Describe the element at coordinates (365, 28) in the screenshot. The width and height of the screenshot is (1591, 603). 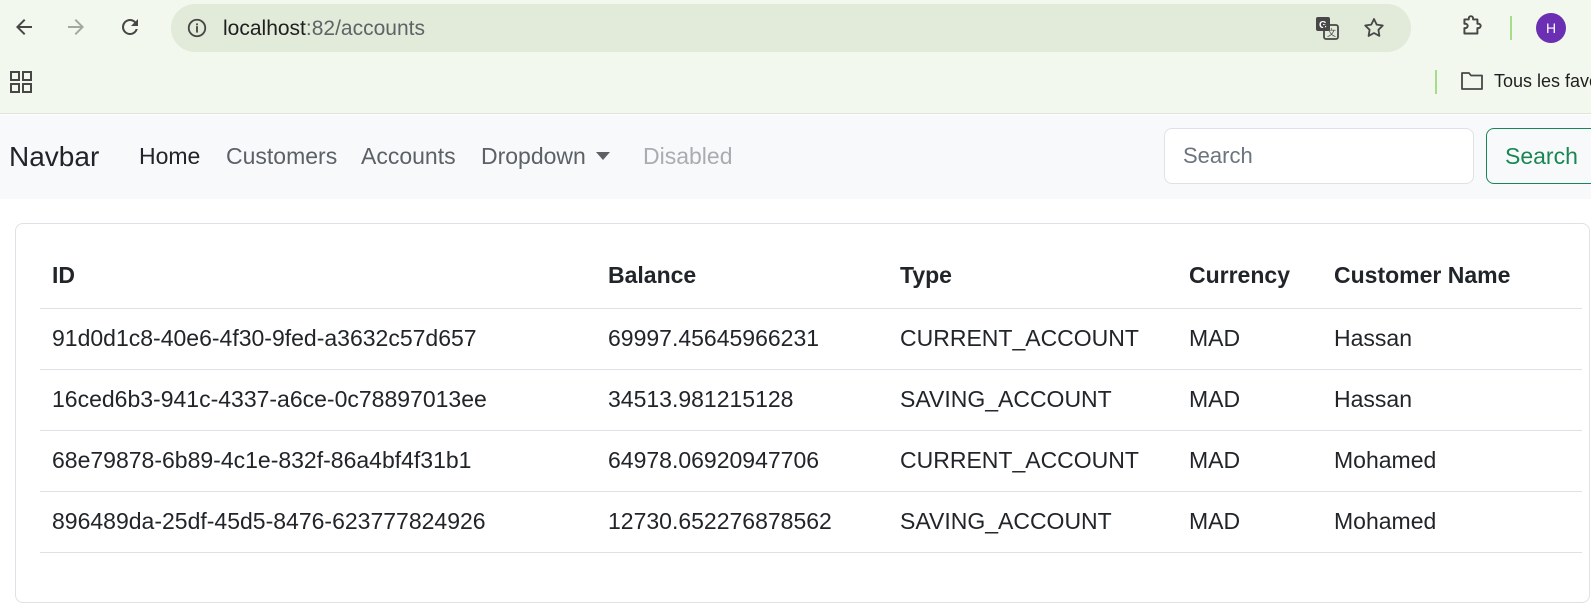
I see `url-path: :82/accounts` at that location.